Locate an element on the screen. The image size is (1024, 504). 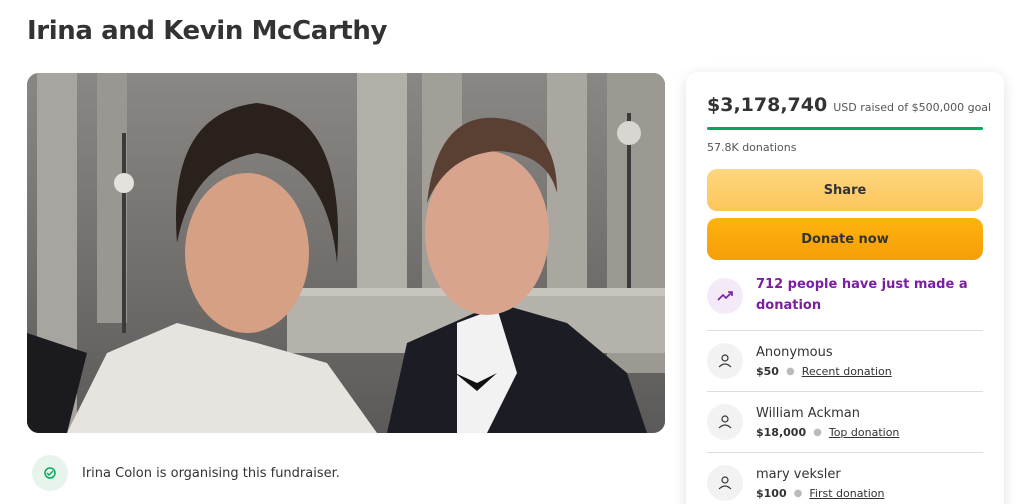
donation-type-link: Recent donation is located at coordinates (847, 371).